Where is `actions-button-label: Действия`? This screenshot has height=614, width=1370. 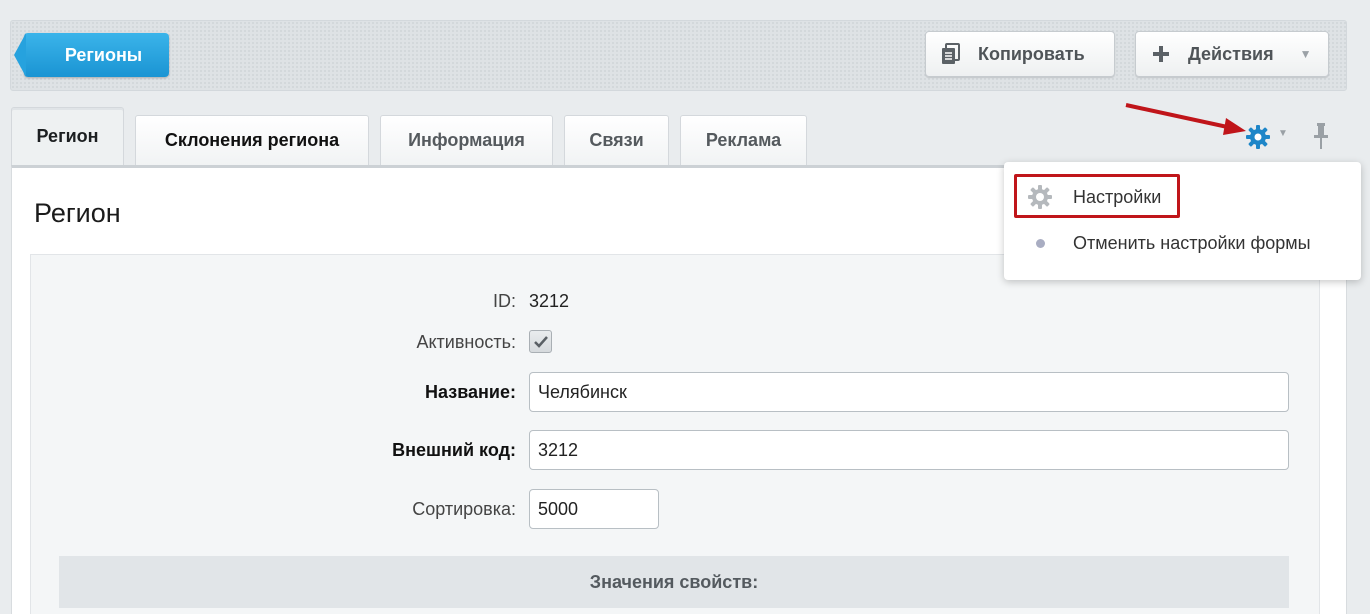
actions-button-label: Действия is located at coordinates (1231, 53).